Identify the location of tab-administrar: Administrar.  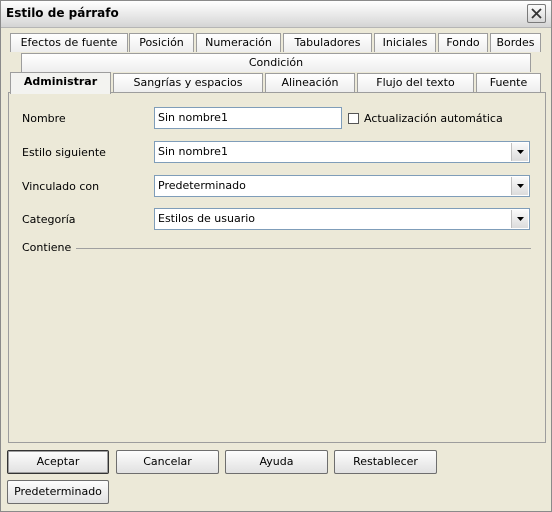
(60, 83).